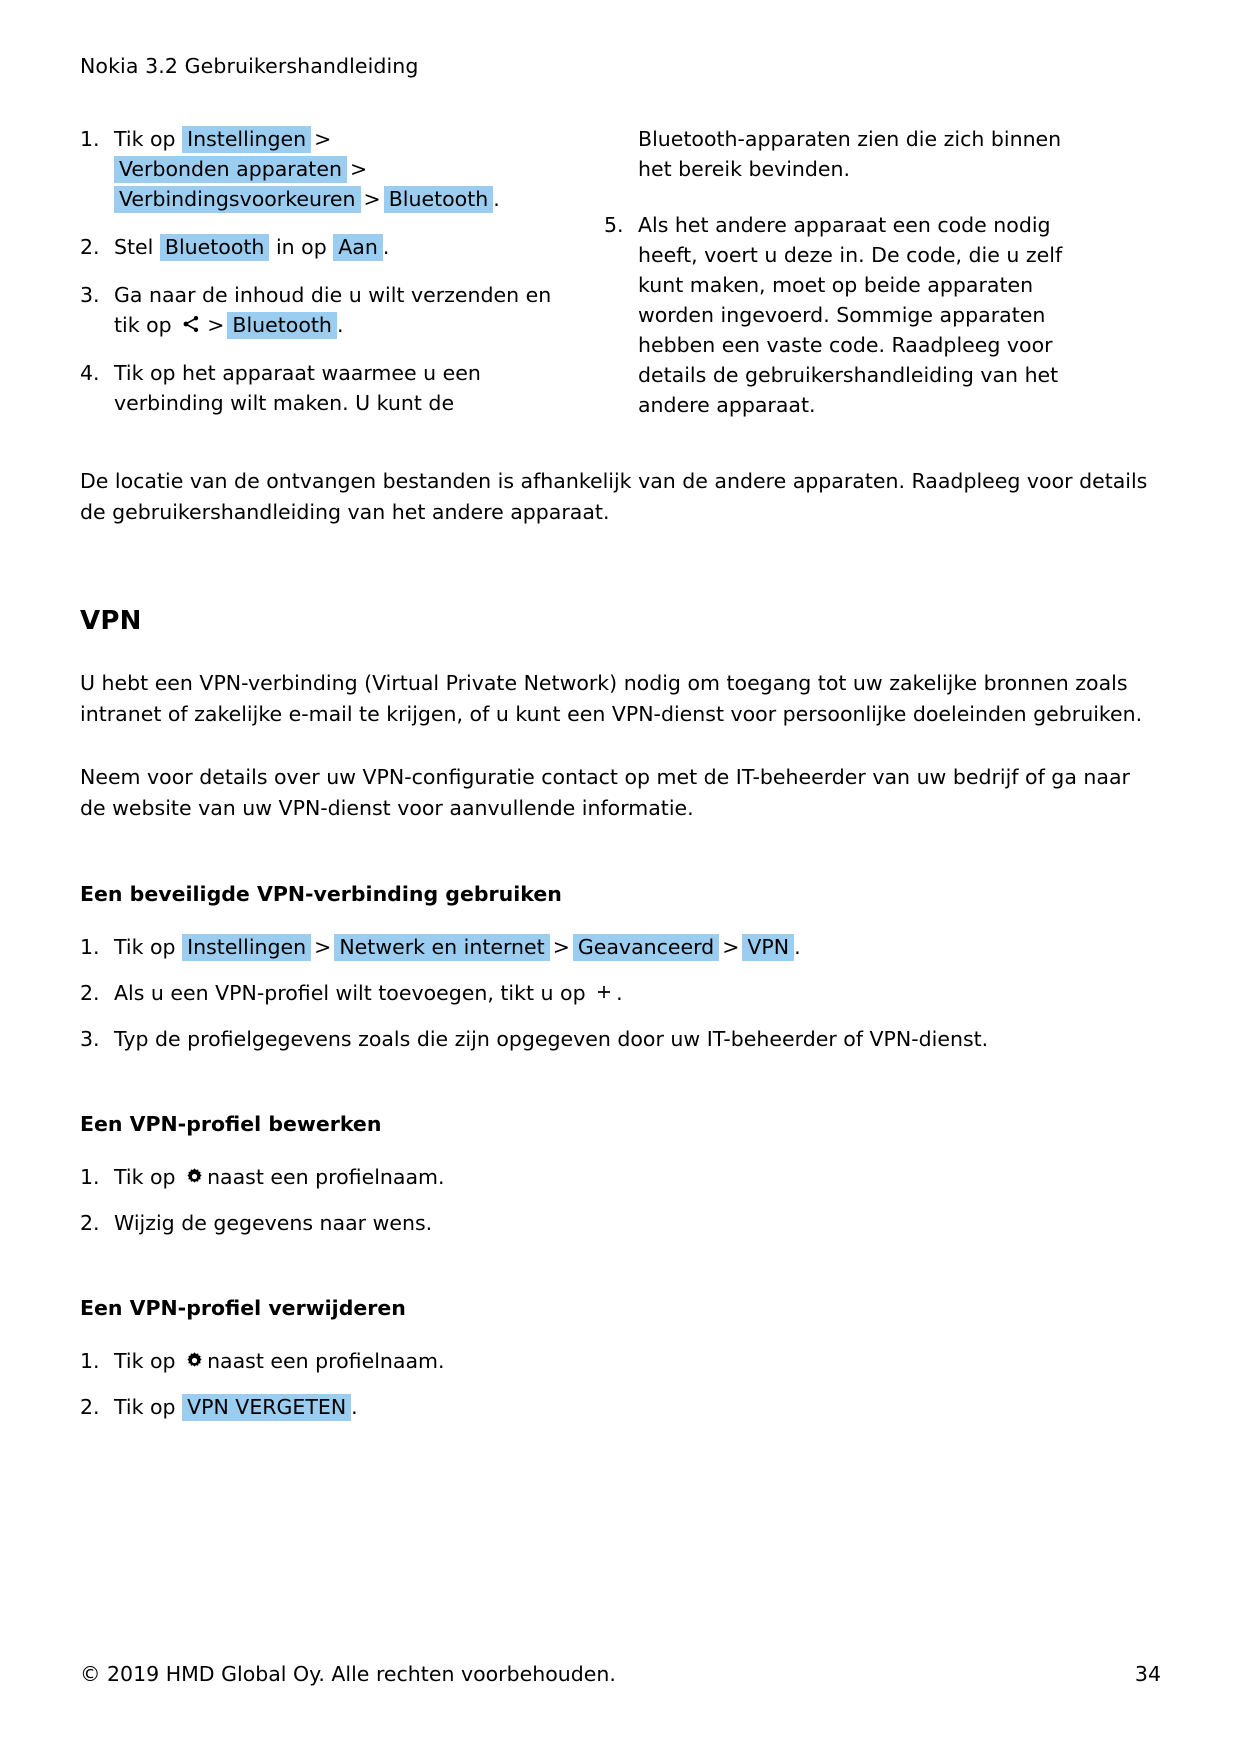 The image size is (1241, 1754). Describe the element at coordinates (768, 947) in the screenshot. I see `ui-chip-vpn: VPN` at that location.